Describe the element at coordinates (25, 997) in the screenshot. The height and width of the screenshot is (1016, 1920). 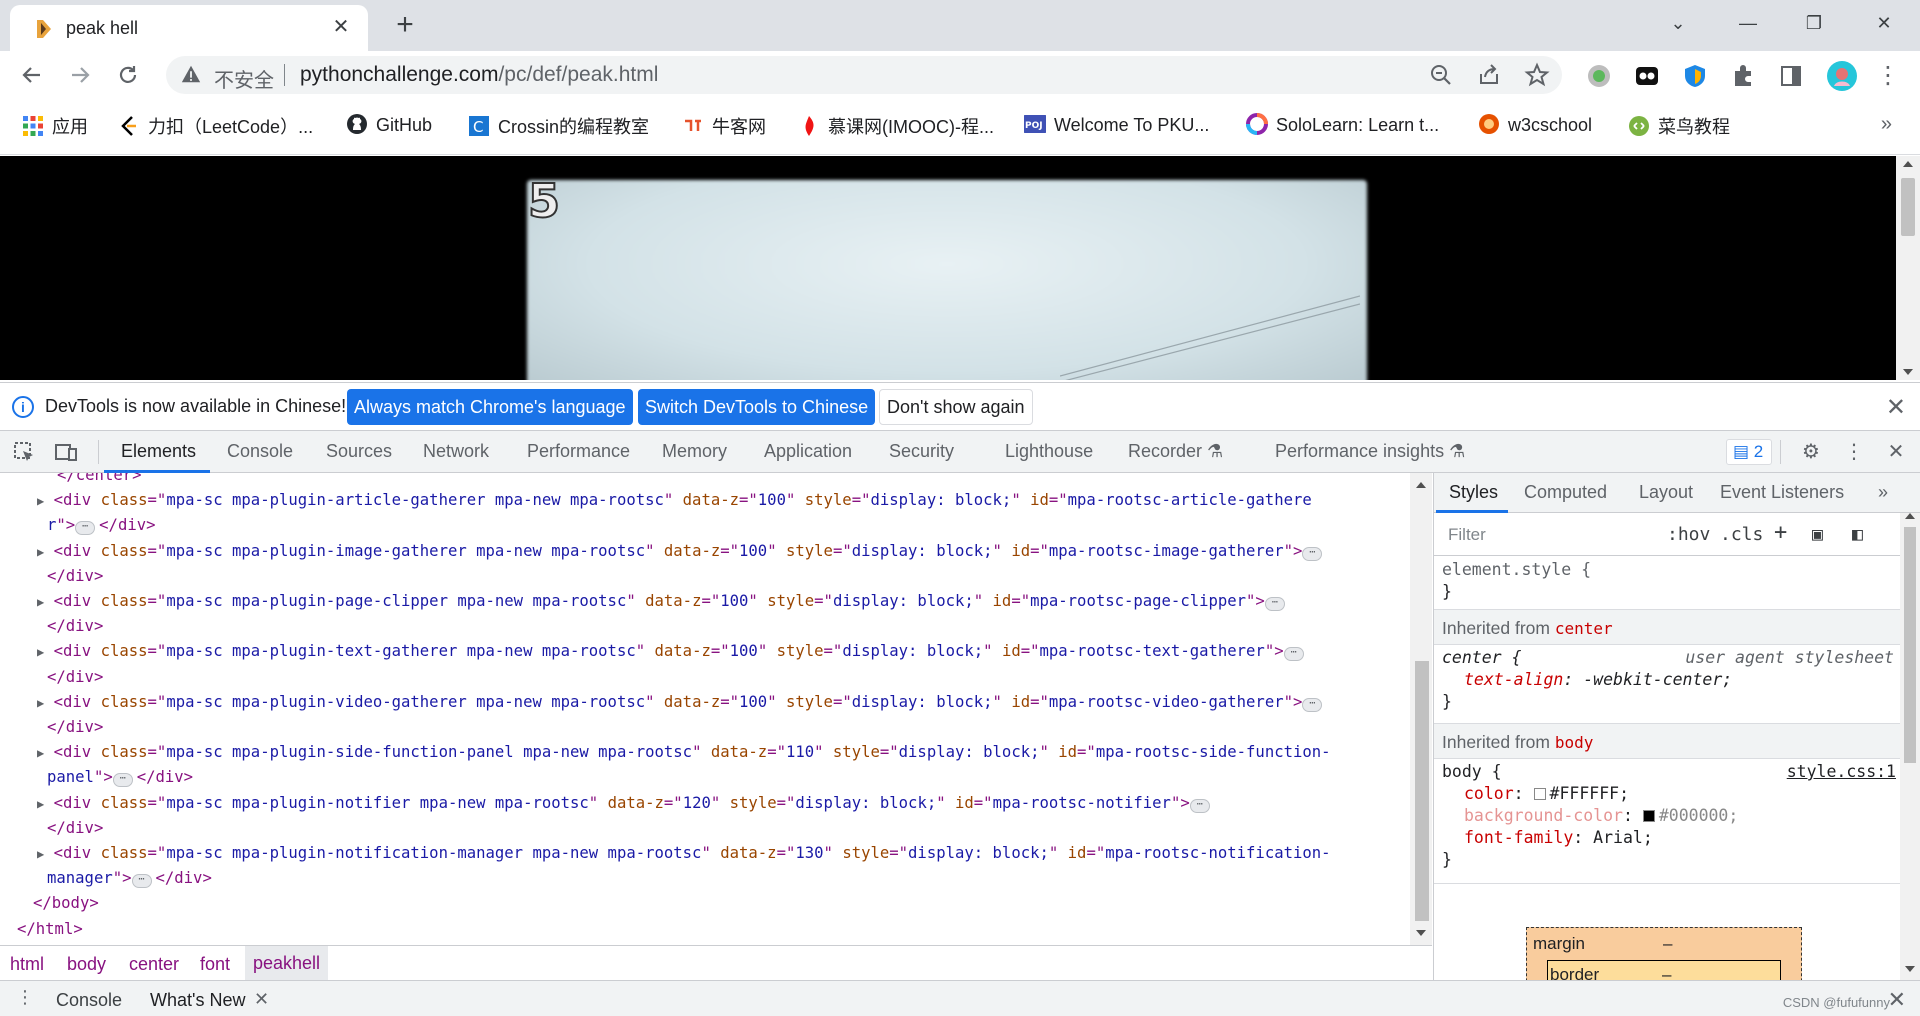
I see `drawer-menu-icon: ⋮` at that location.